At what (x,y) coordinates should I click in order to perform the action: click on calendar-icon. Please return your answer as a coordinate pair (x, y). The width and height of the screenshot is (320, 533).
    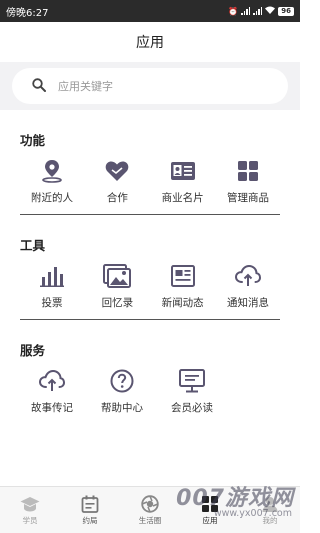
    Looking at the image, I should click on (90, 504).